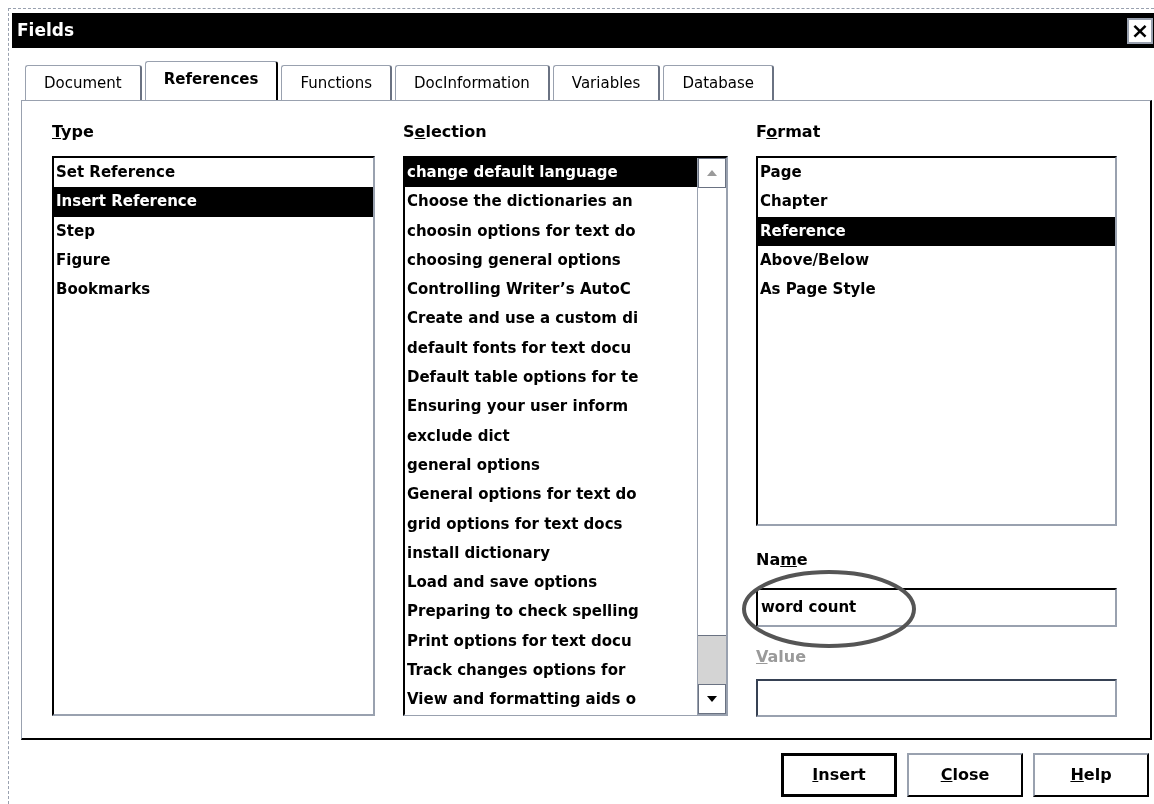 Image resolution: width=1154 pixels, height=804 pixels. What do you see at coordinates (936, 231) in the screenshot?
I see `list-item: Reference` at bounding box center [936, 231].